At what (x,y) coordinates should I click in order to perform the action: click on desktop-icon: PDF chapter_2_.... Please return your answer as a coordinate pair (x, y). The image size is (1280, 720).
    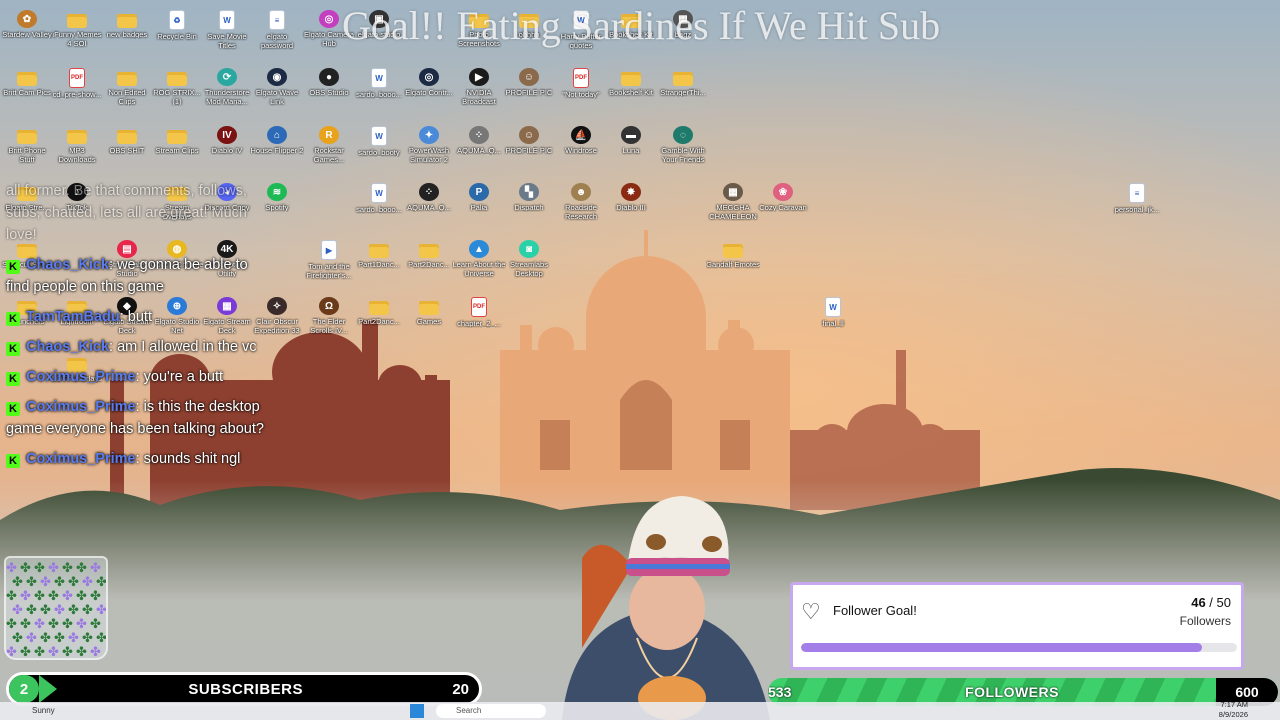
    Looking at the image, I should click on (479, 312).